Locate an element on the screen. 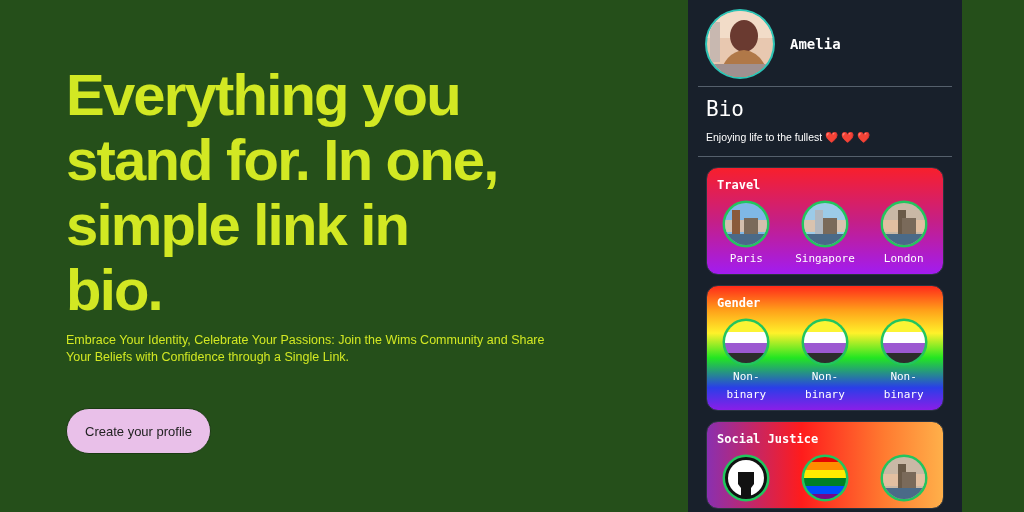 The image size is (1024, 512). profile-name: Amelia is located at coordinates (815, 44).